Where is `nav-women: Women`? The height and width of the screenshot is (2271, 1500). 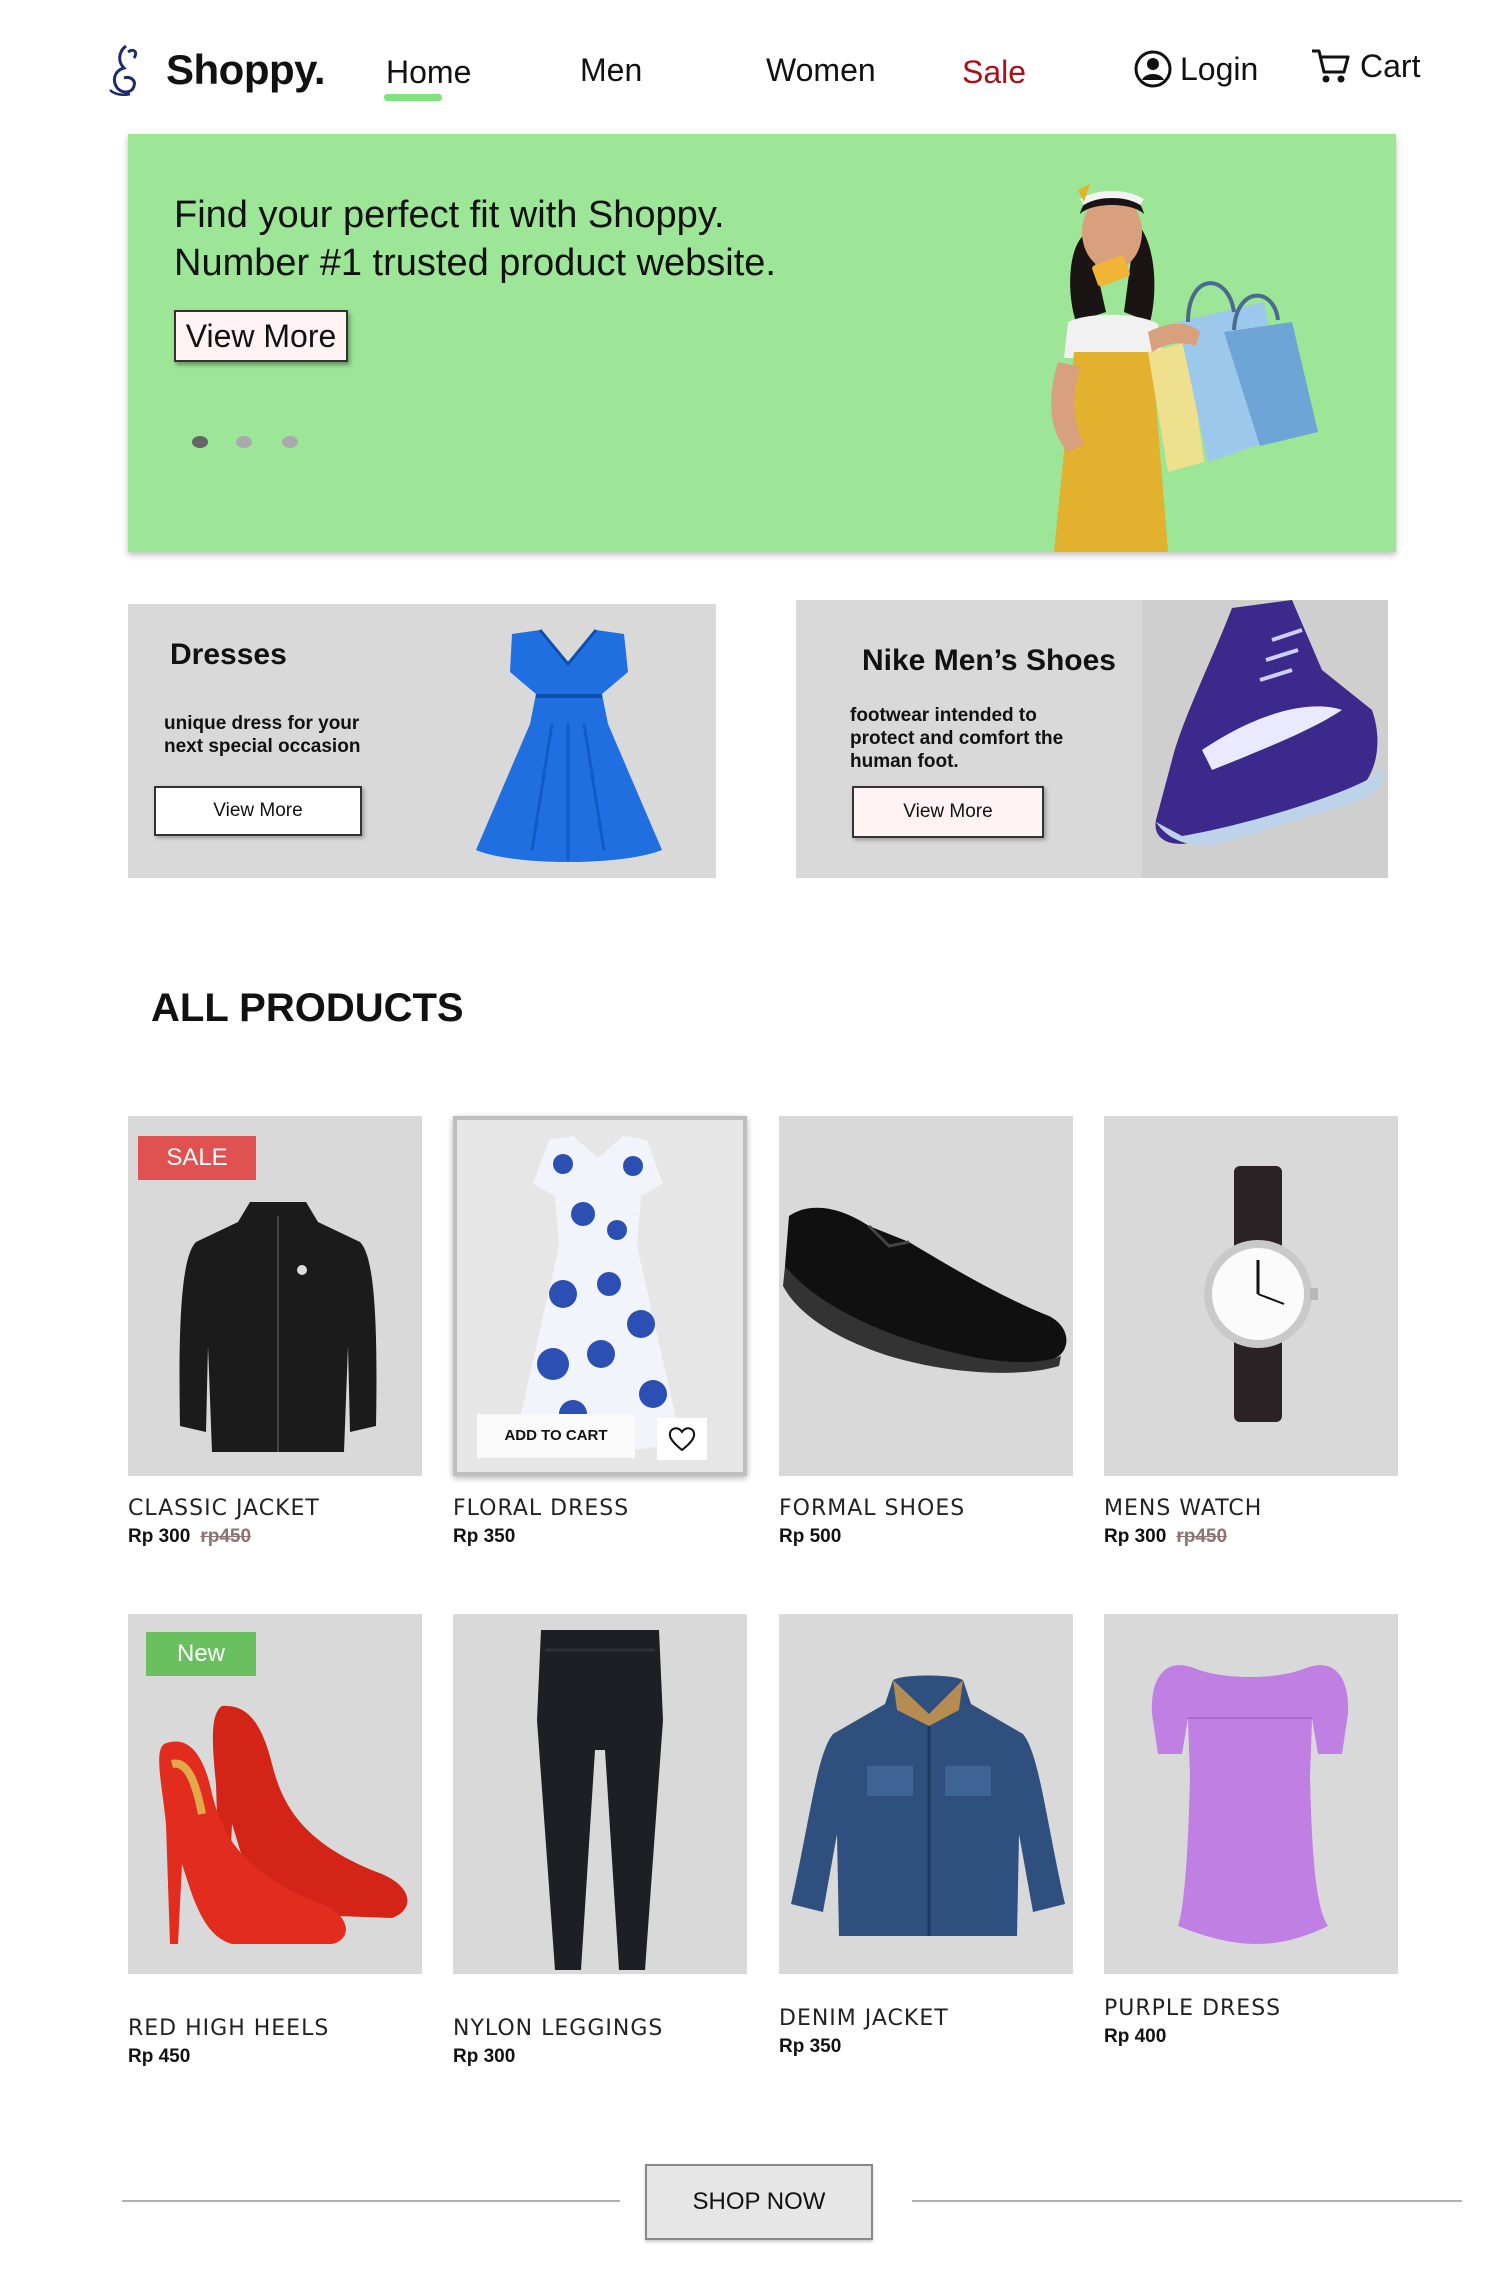
nav-women: Women is located at coordinates (821, 70).